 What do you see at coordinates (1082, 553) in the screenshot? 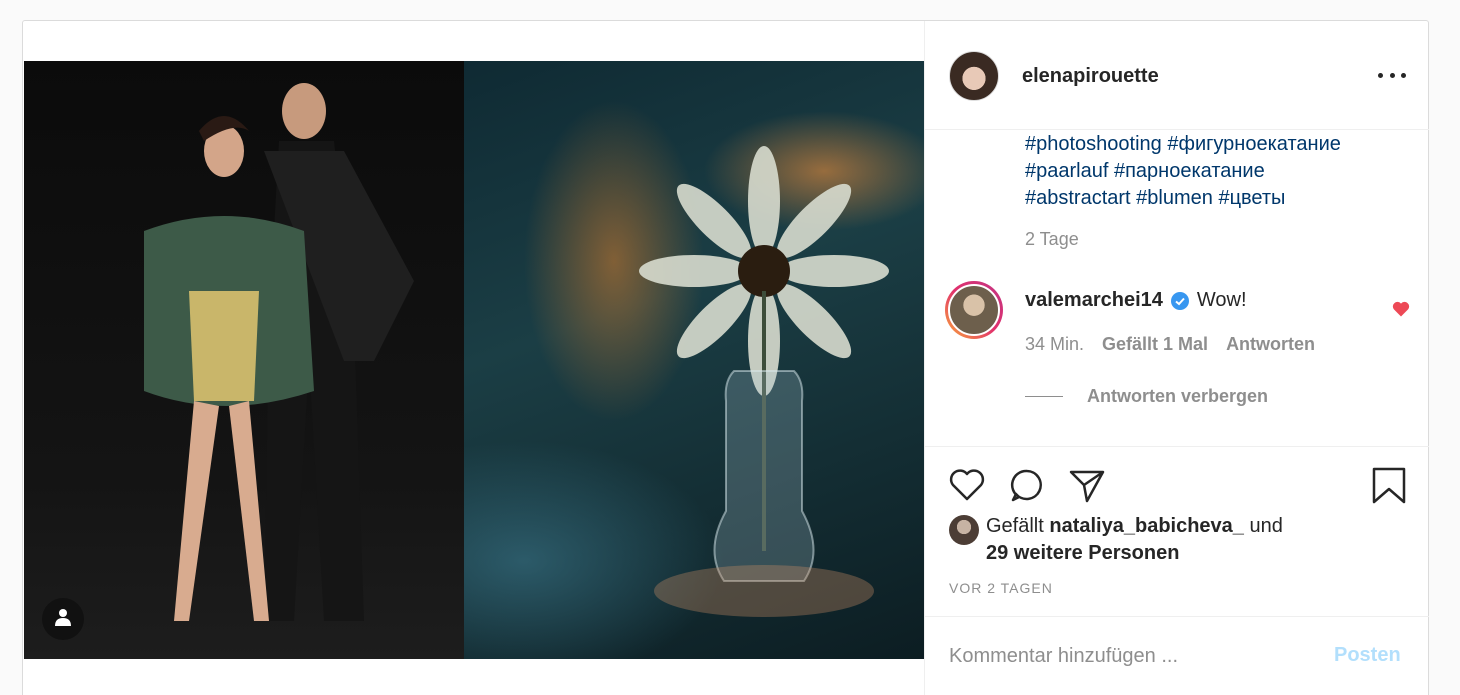
I see `likes-others-link: 29 weitere Personen` at bounding box center [1082, 553].